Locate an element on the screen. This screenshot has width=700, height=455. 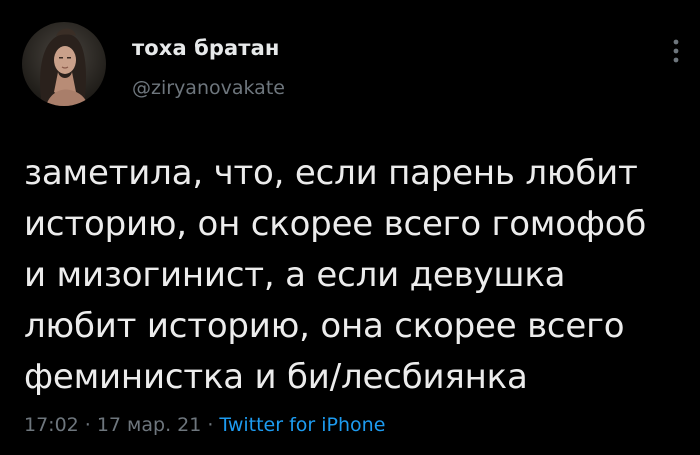
tweet-text-line: и мизогинист, а если девушка is located at coordinates (295, 275).